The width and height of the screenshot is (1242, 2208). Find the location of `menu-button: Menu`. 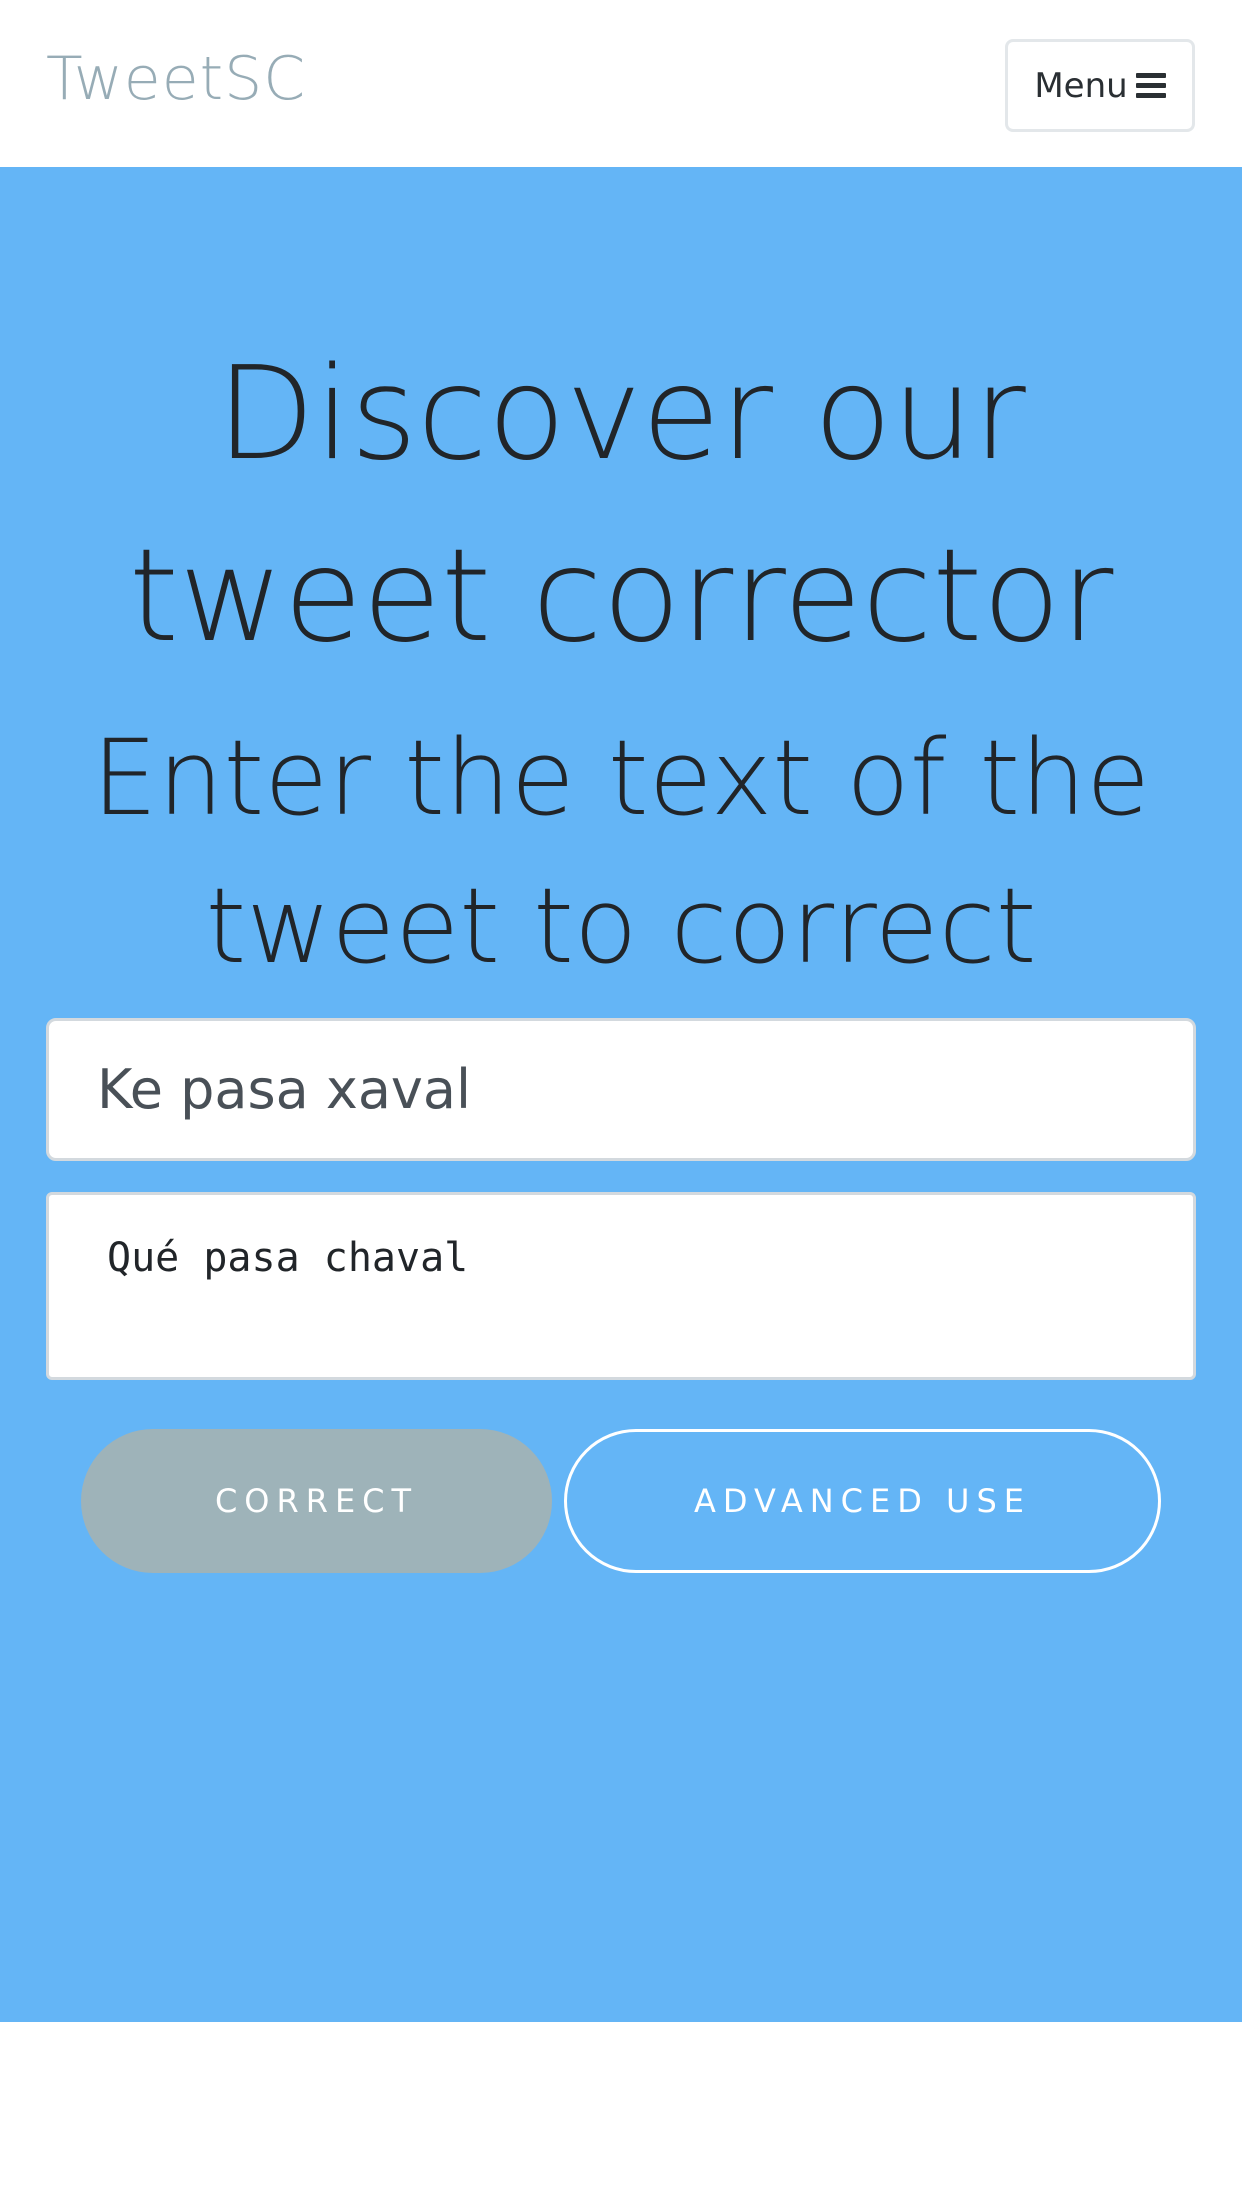

menu-button: Menu is located at coordinates (1100, 85).